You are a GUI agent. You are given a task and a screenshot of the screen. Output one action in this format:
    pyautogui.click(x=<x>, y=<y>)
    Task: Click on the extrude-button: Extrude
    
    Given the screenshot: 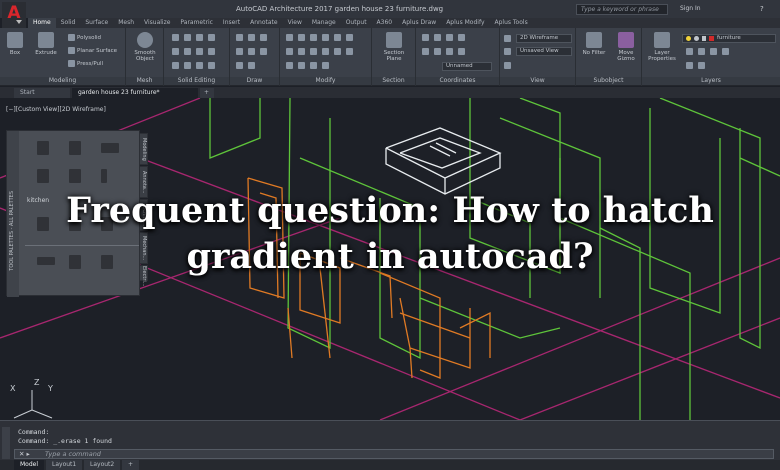 What is the action you would take?
    pyautogui.click(x=46, y=44)
    